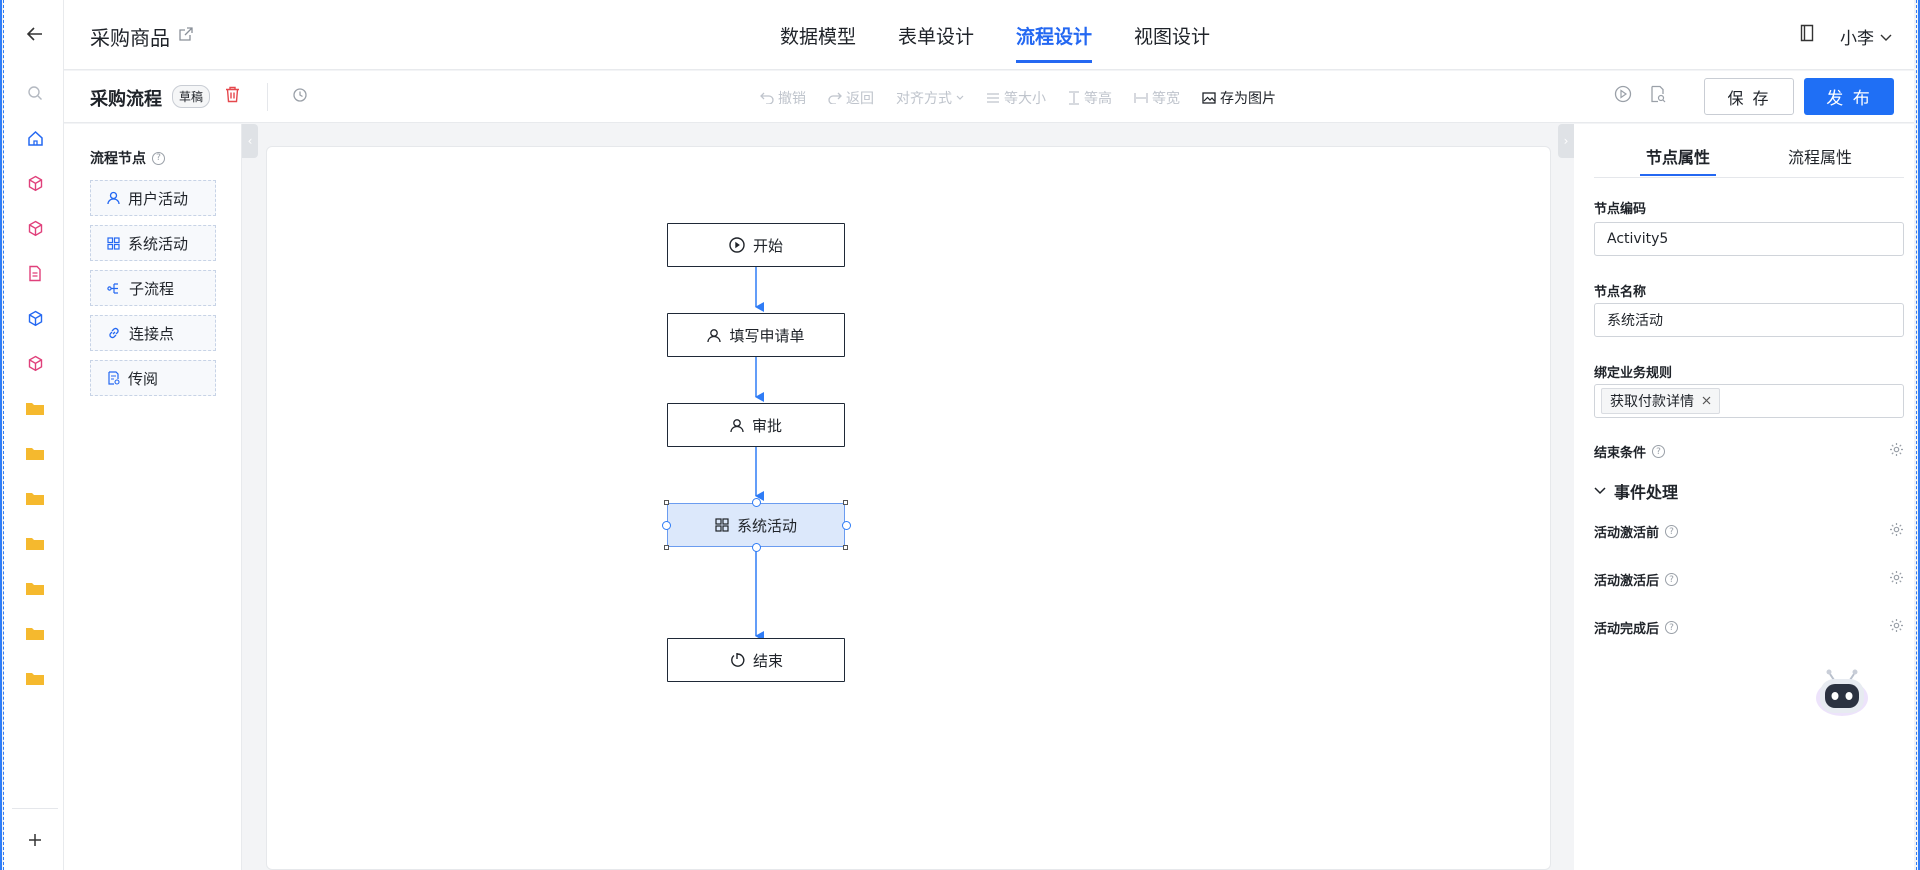  What do you see at coordinates (1749, 239) in the screenshot?
I see `node-code-input: Activity5` at bounding box center [1749, 239].